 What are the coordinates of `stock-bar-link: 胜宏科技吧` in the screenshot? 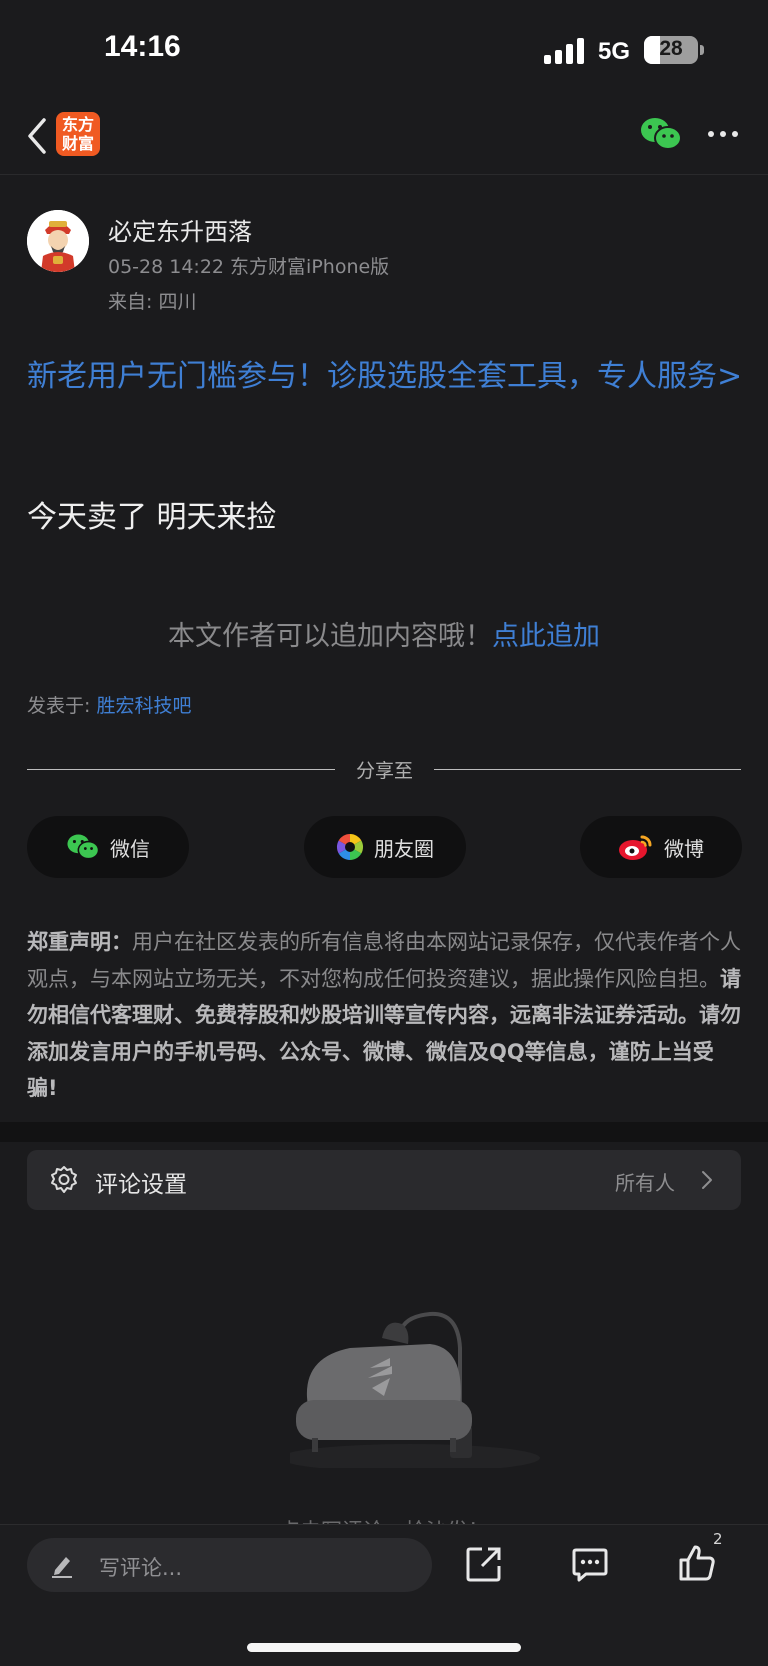 It's located at (143, 706).